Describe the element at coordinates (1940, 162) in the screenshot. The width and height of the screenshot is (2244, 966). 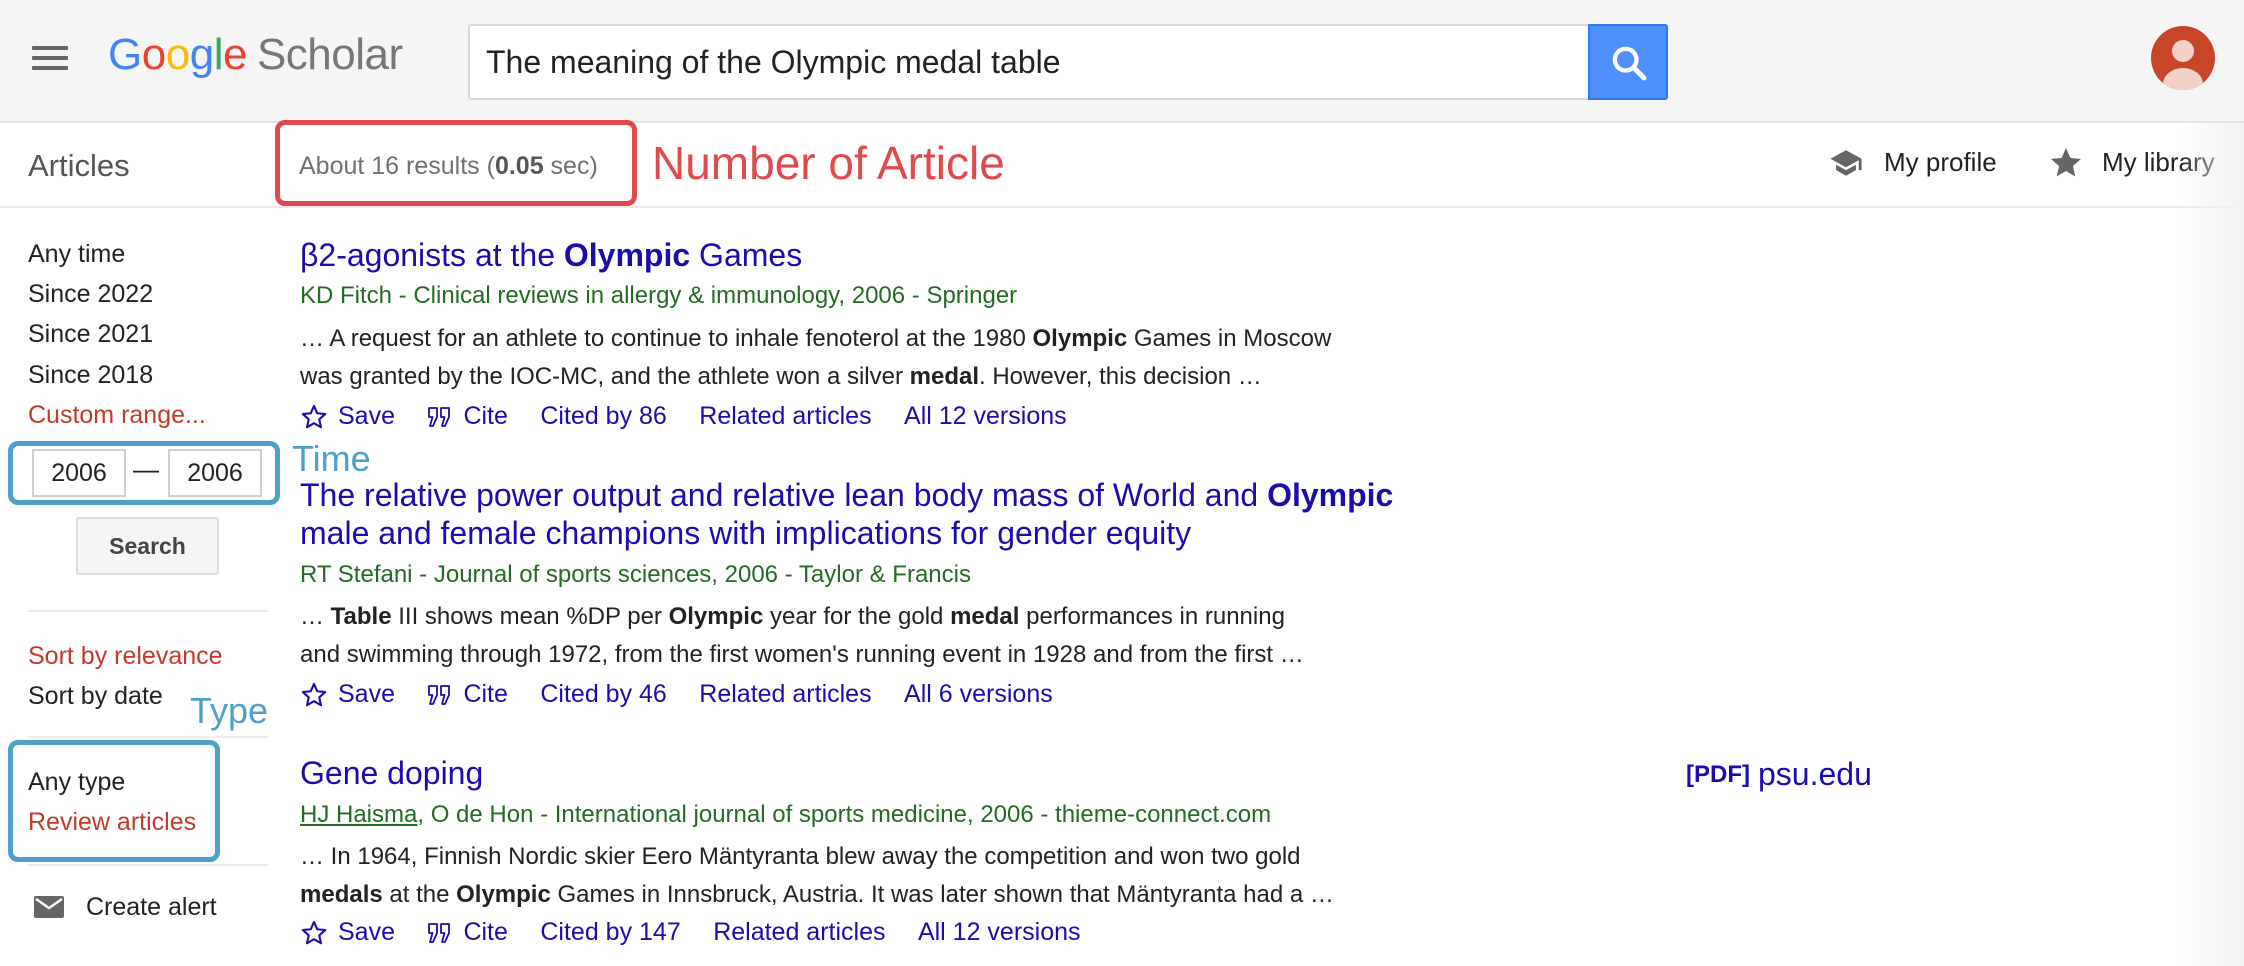
I see `my-profile-link: My profile` at that location.